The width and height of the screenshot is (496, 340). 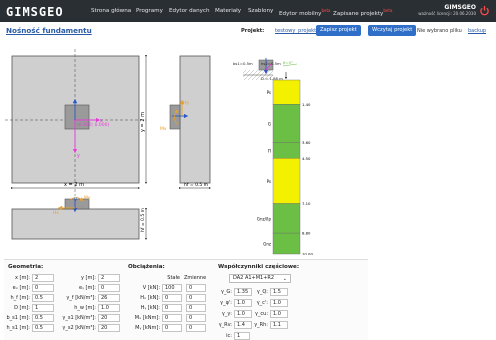 I want to click on factor-label: γ_Rv:, so click(x=225, y=325).